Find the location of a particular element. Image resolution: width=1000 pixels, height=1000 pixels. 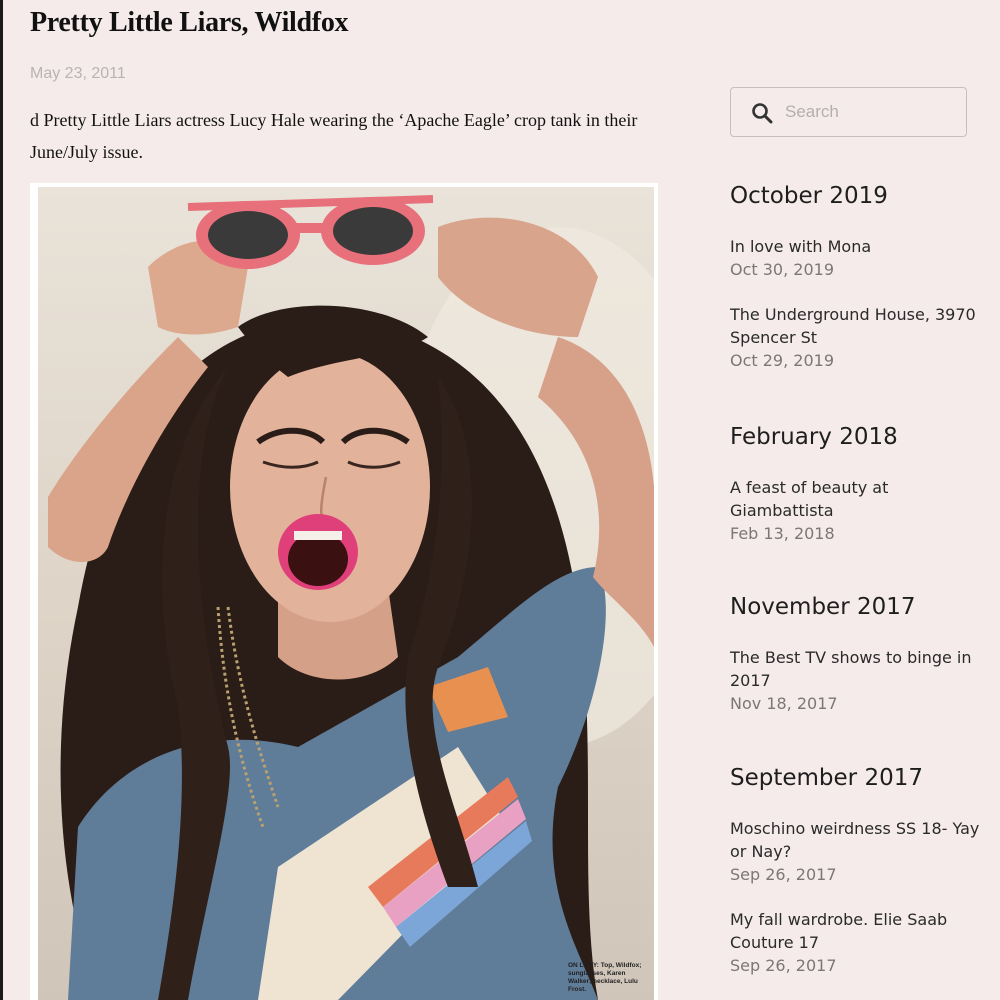

archive-heading: February 2018 is located at coordinates (814, 437).